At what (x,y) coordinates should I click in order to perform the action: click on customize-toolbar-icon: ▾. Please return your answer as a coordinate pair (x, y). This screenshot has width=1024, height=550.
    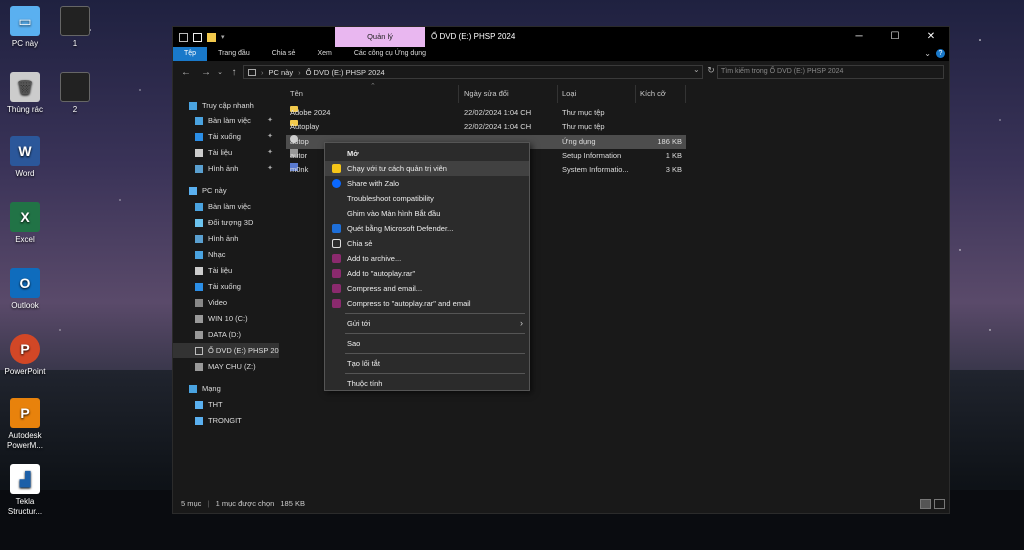
    Looking at the image, I should click on (223, 37).